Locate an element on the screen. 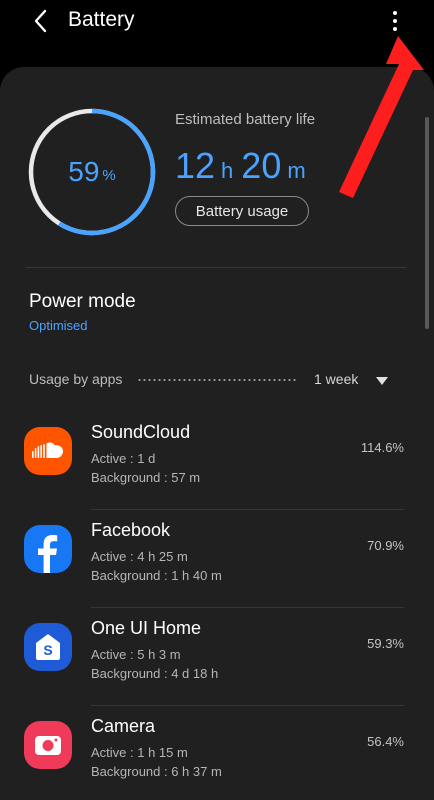 This screenshot has height=800, width=434. app-usage-percent: 56.4% is located at coordinates (385, 741).